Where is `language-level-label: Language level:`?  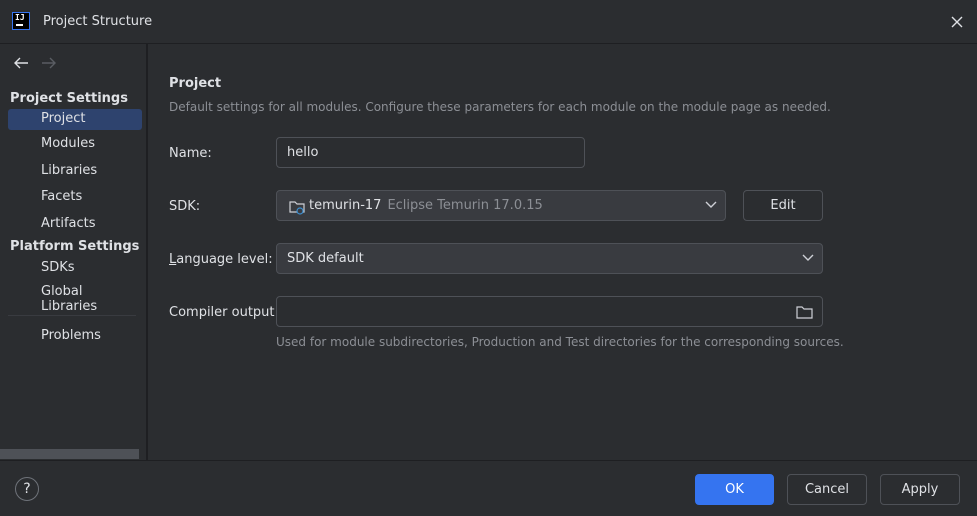
language-level-label: Language level: is located at coordinates (221, 259).